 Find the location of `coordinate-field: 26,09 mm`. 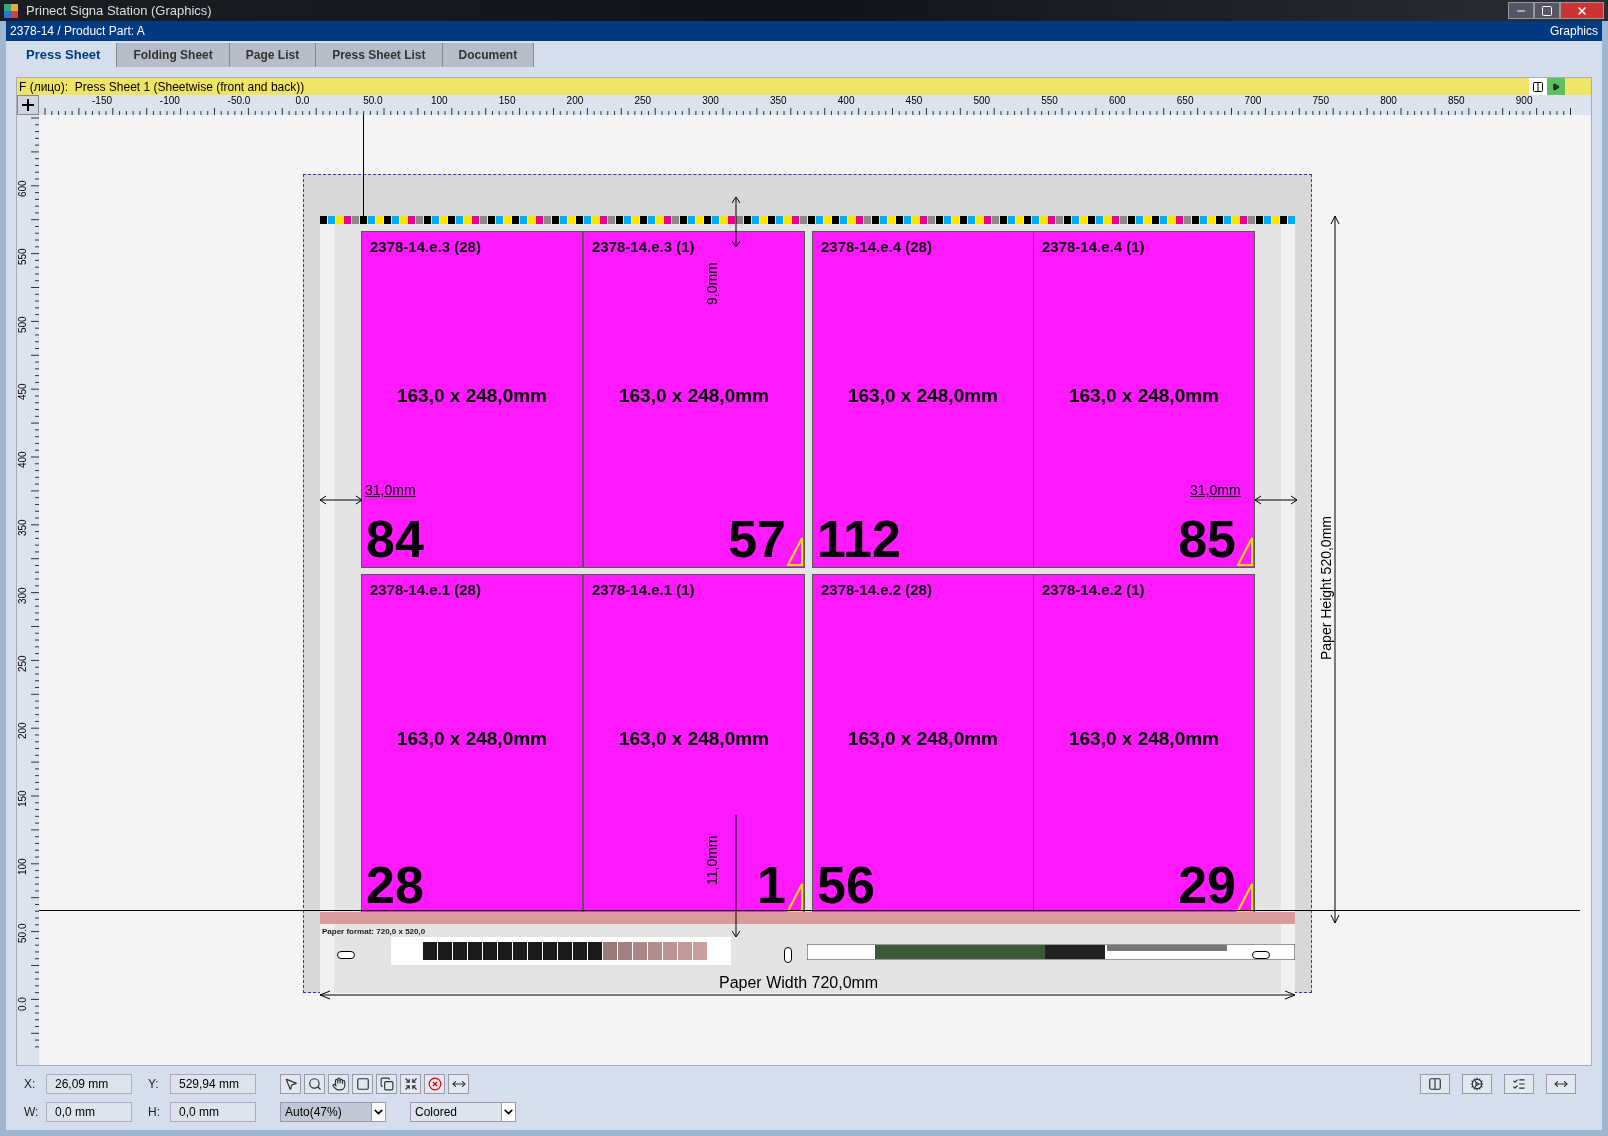

coordinate-field: 26,09 mm is located at coordinates (89, 1084).